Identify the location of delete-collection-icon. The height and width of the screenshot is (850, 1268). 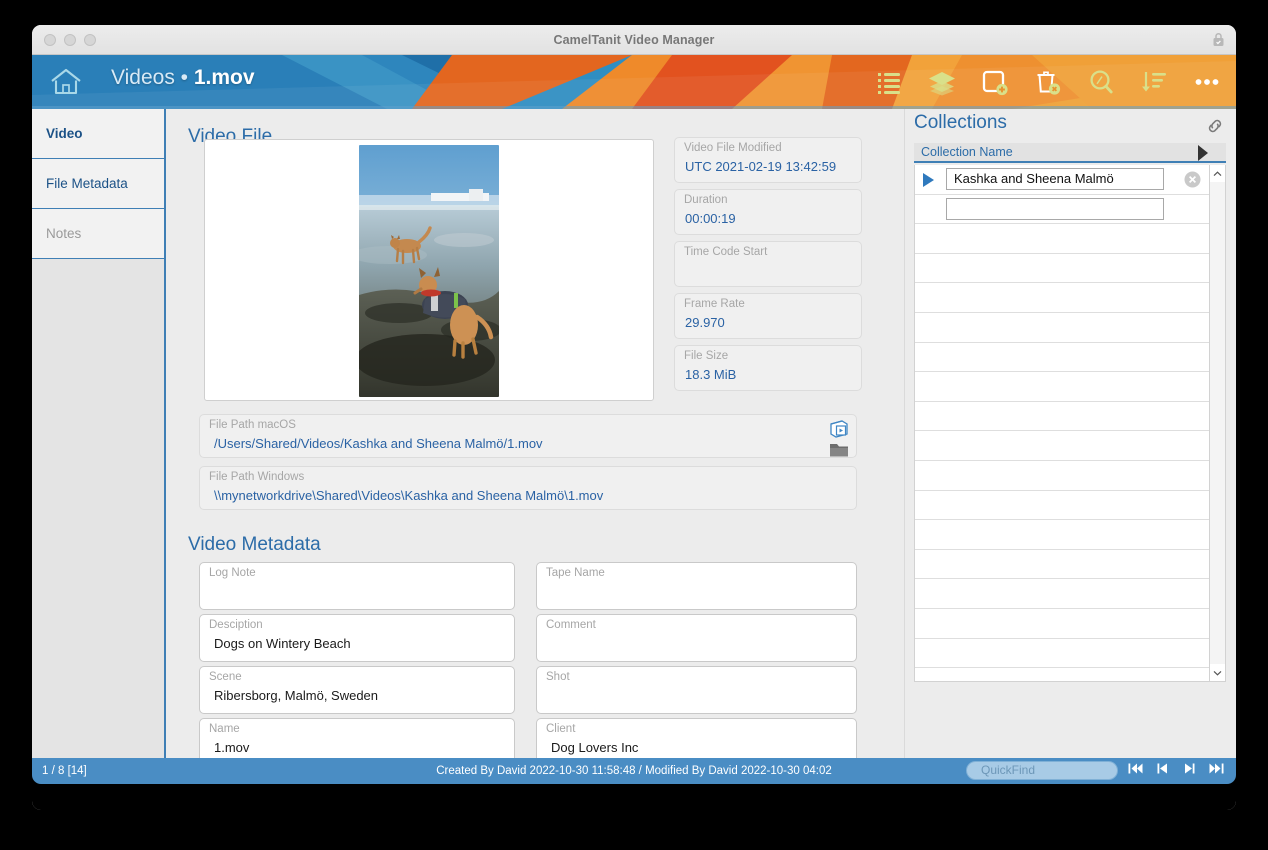
(1192, 179).